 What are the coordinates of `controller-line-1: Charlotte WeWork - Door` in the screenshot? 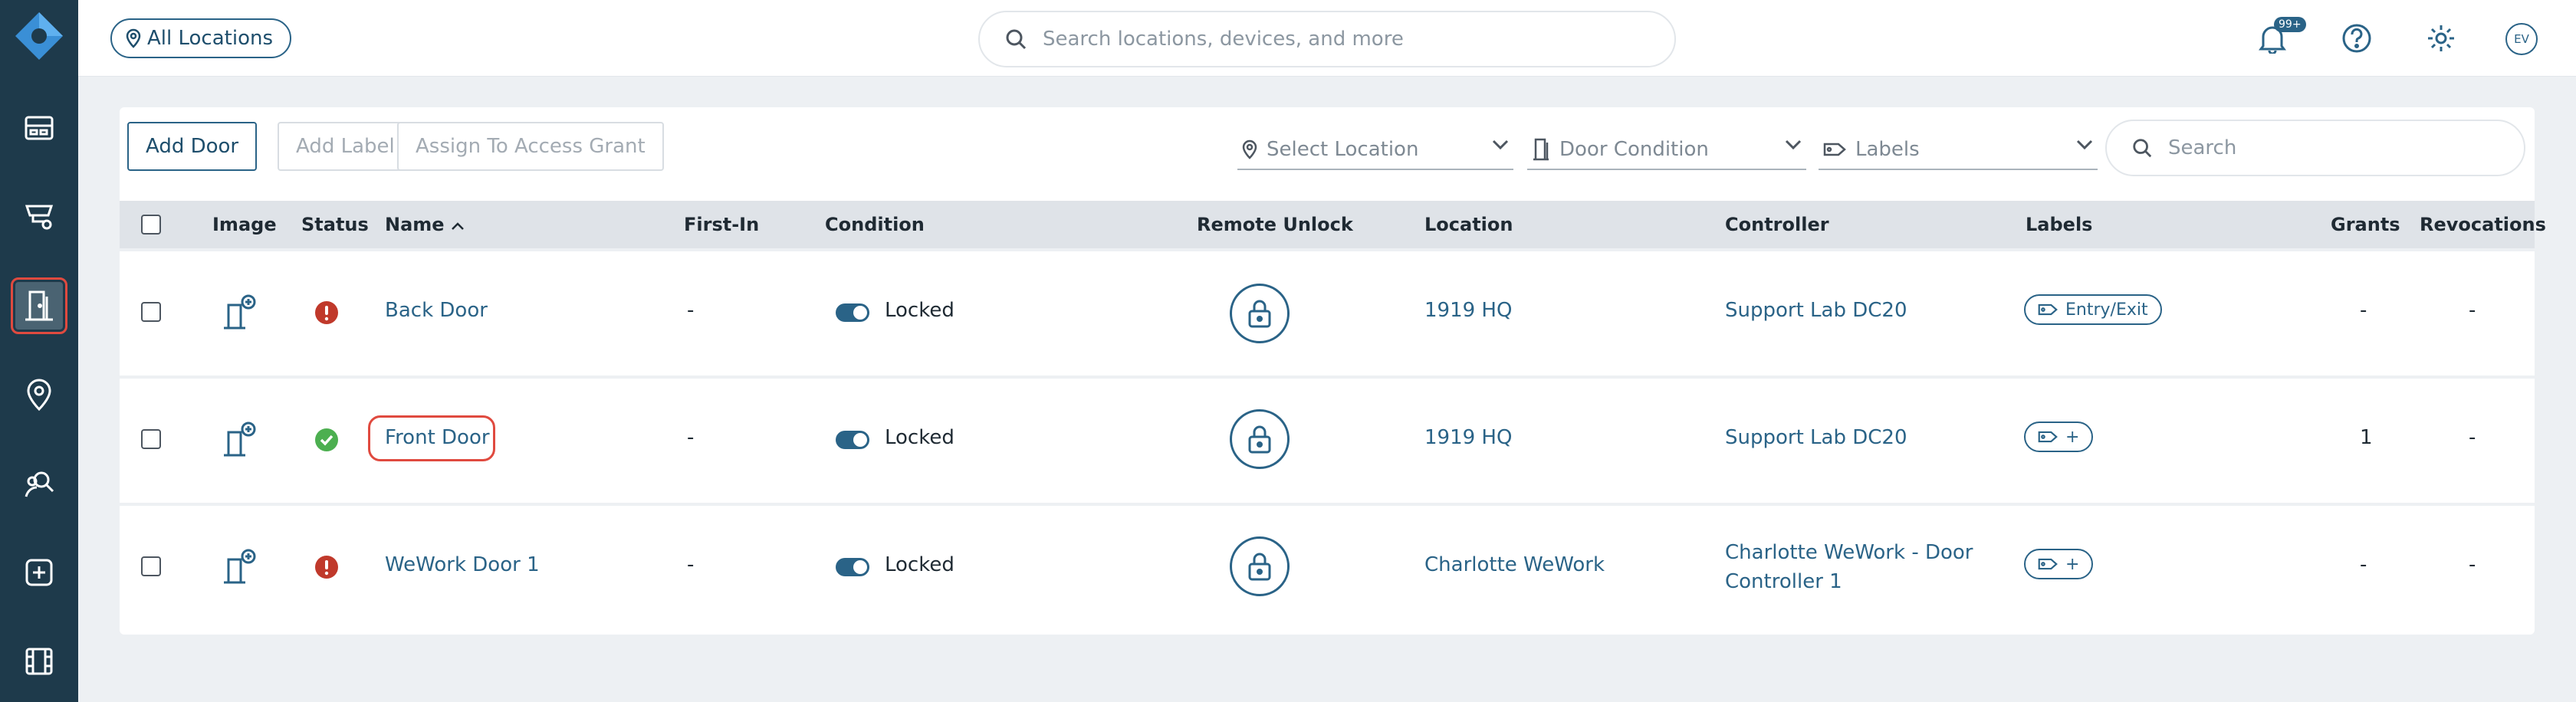 It's located at (1849, 552).